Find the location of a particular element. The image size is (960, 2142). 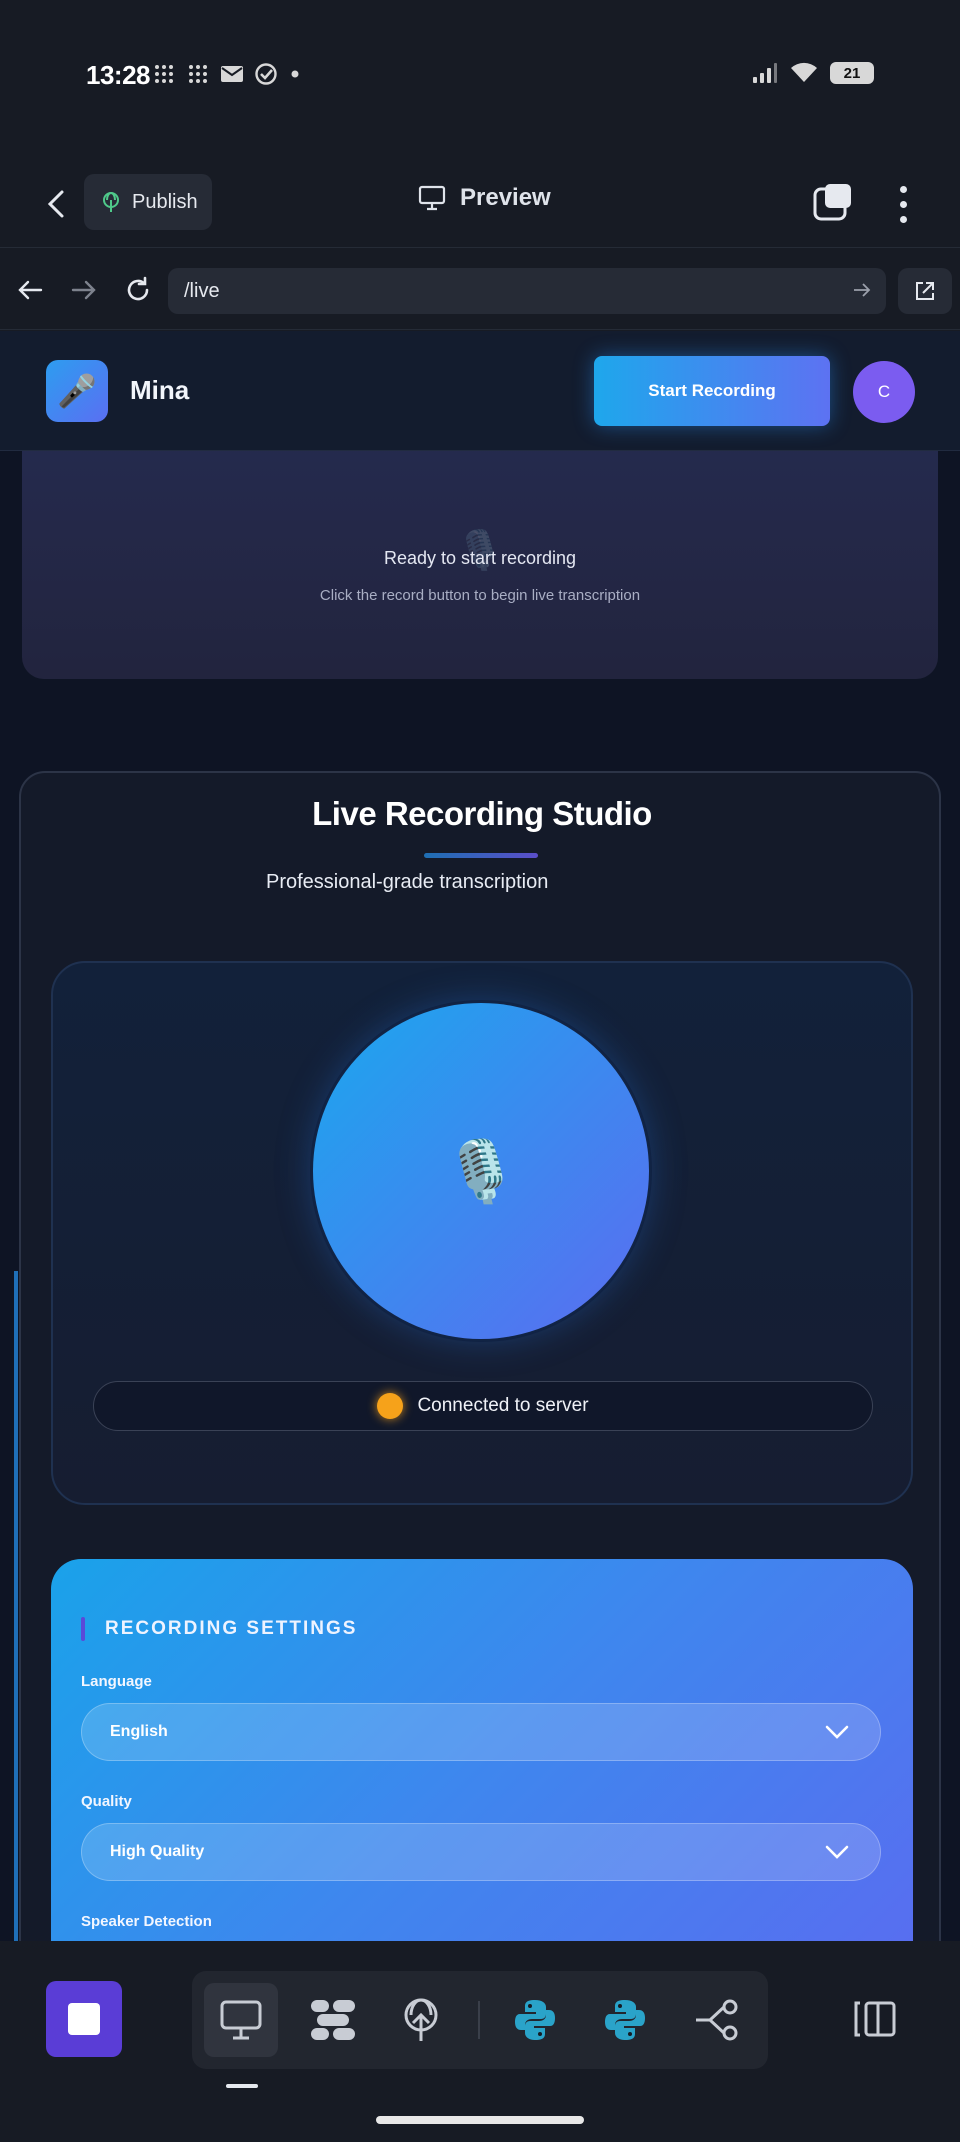

speaker-detection-label: Speaker Detection is located at coordinates (146, 1921).